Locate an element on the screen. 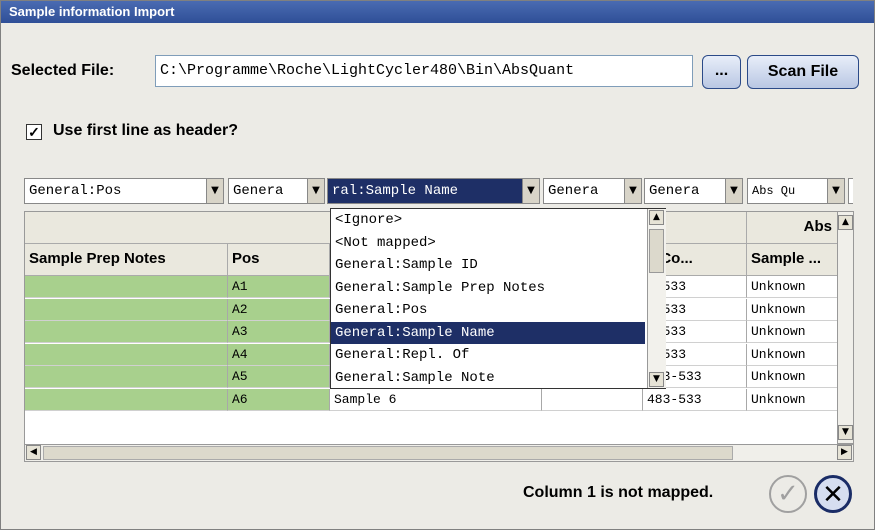 The height and width of the screenshot is (530, 875). scroll-left-icon: ◀ is located at coordinates (33, 452).